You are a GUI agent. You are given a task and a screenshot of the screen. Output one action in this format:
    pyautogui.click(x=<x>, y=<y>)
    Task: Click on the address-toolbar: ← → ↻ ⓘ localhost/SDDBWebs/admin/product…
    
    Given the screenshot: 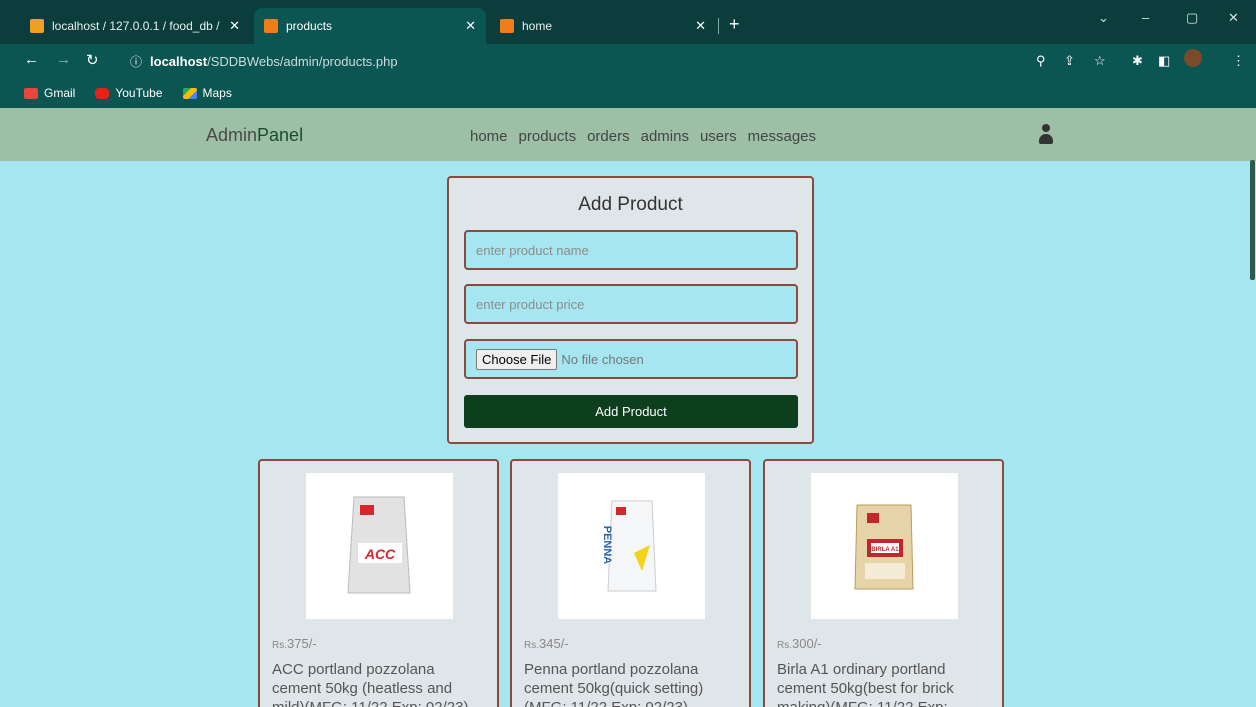 What is the action you would take?
    pyautogui.click(x=628, y=61)
    